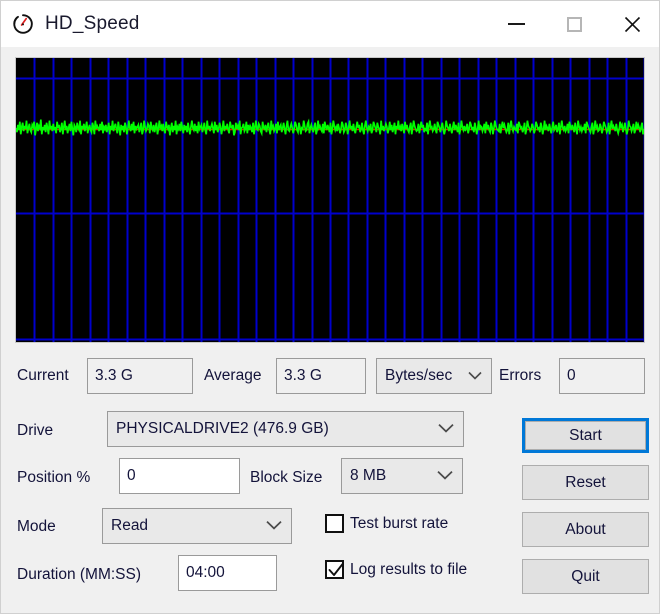  I want to click on about-button-label: About, so click(585, 529).